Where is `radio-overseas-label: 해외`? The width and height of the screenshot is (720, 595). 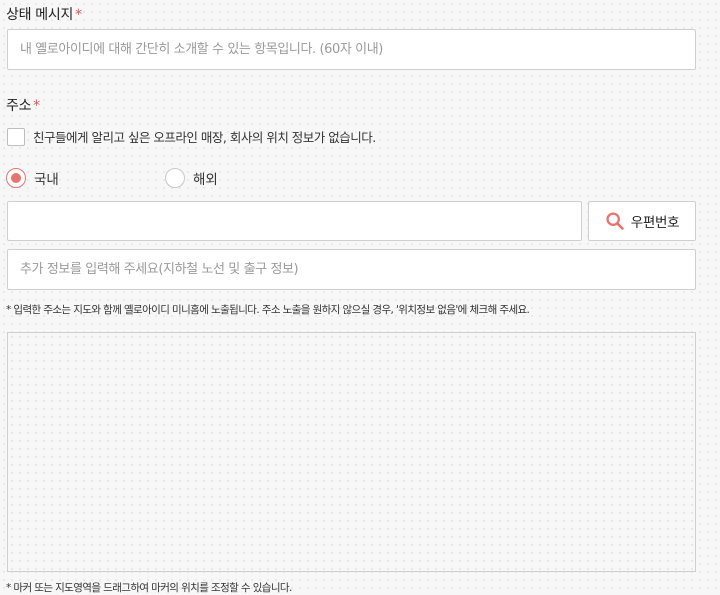 radio-overseas-label: 해외 is located at coordinates (205, 180).